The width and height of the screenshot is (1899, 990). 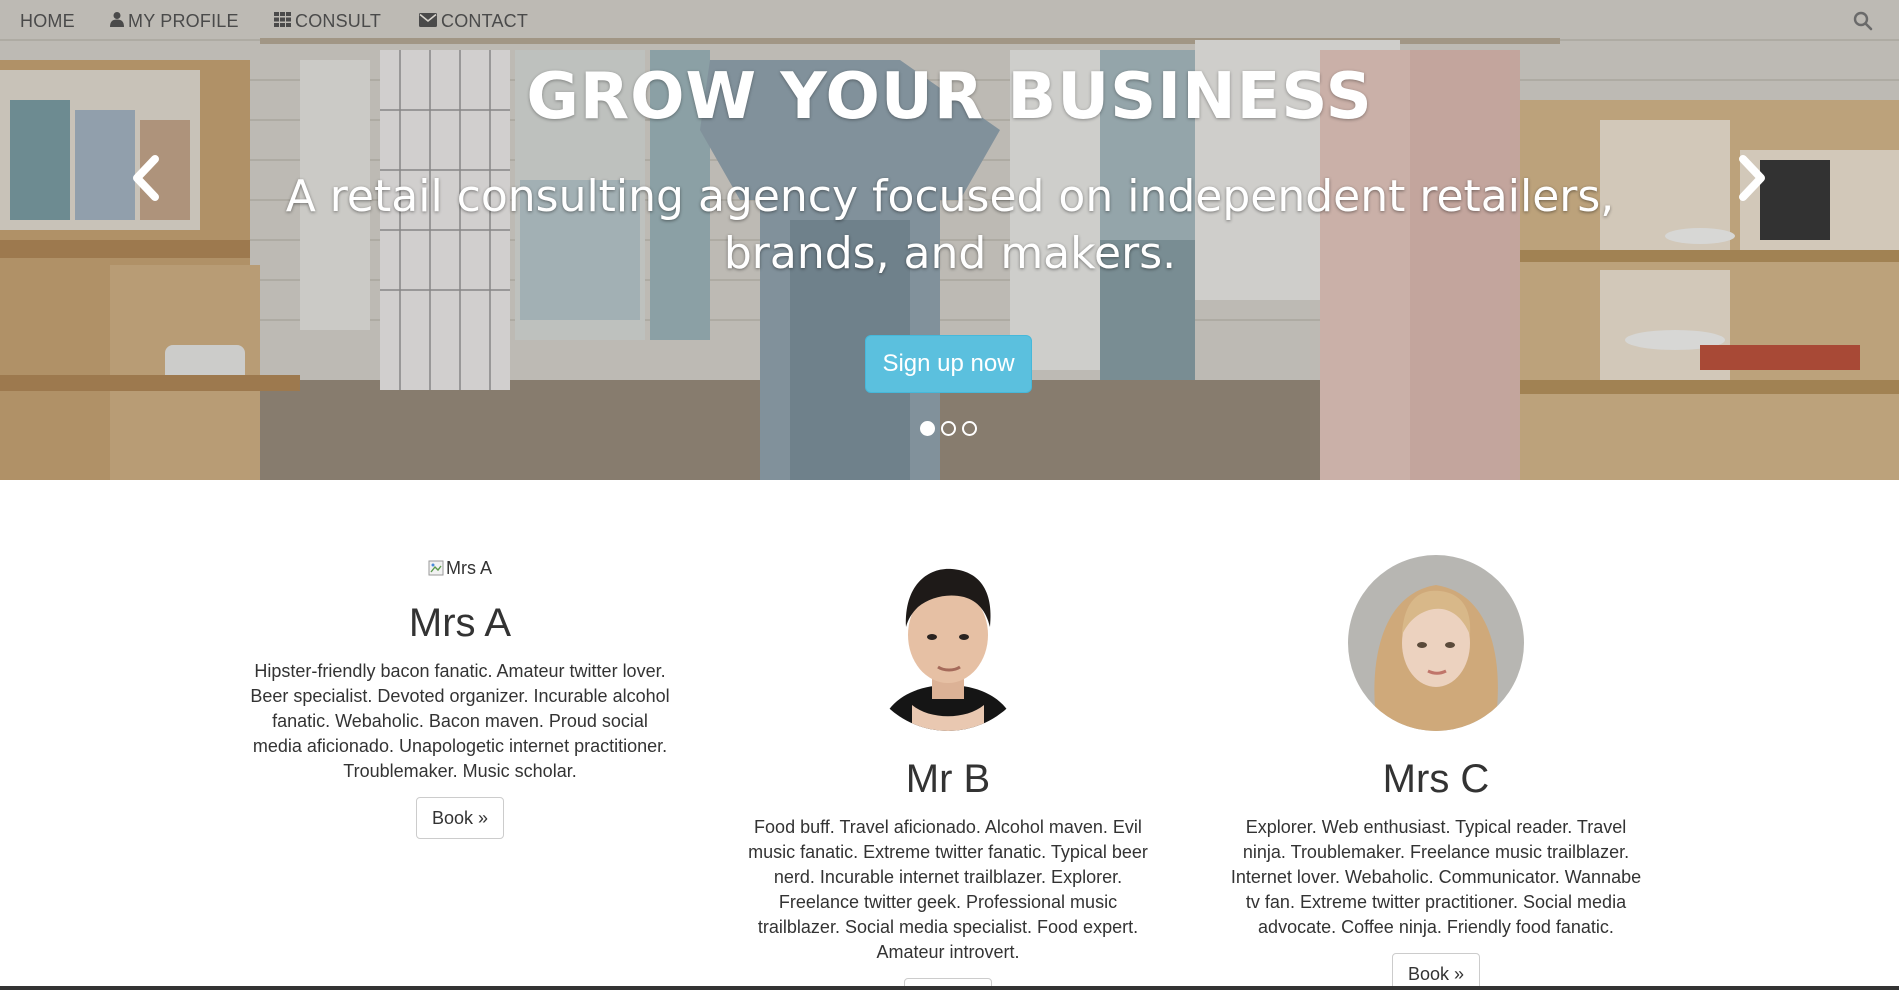 What do you see at coordinates (183, 20) in the screenshot?
I see `nav-item-label: MY PROFILE` at bounding box center [183, 20].